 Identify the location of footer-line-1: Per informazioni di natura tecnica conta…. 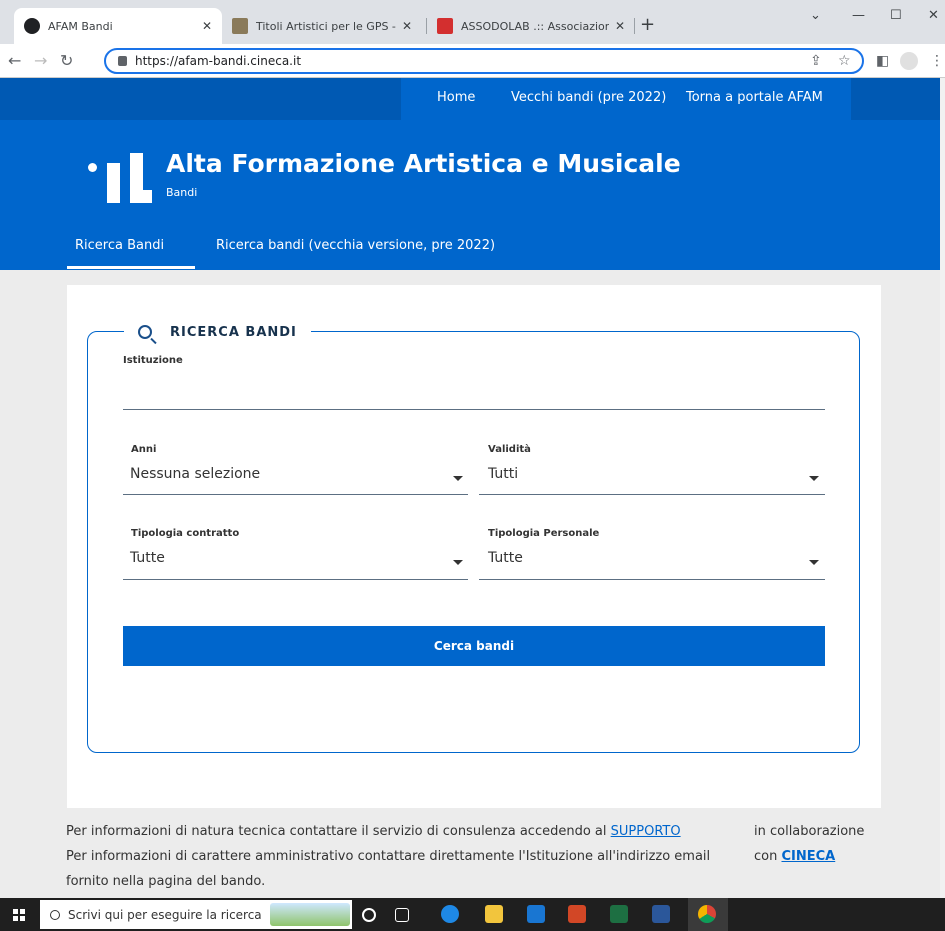
(373, 831).